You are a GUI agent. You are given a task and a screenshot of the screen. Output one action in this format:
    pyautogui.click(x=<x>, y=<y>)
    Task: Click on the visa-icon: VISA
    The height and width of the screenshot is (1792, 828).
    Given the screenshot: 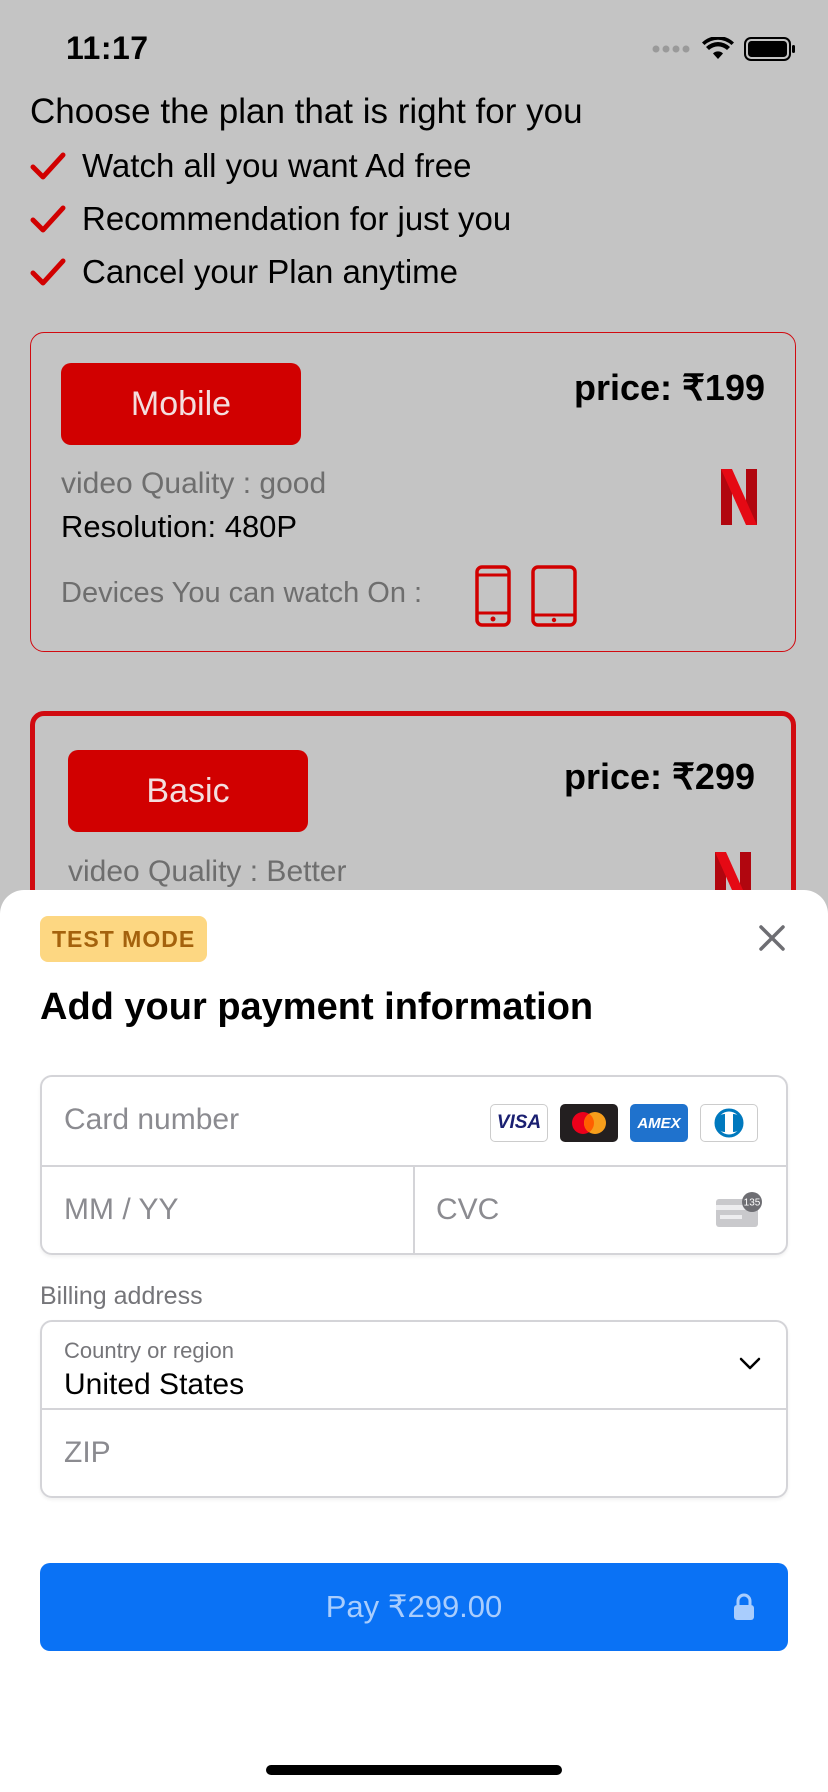 What is the action you would take?
    pyautogui.click(x=519, y=1123)
    